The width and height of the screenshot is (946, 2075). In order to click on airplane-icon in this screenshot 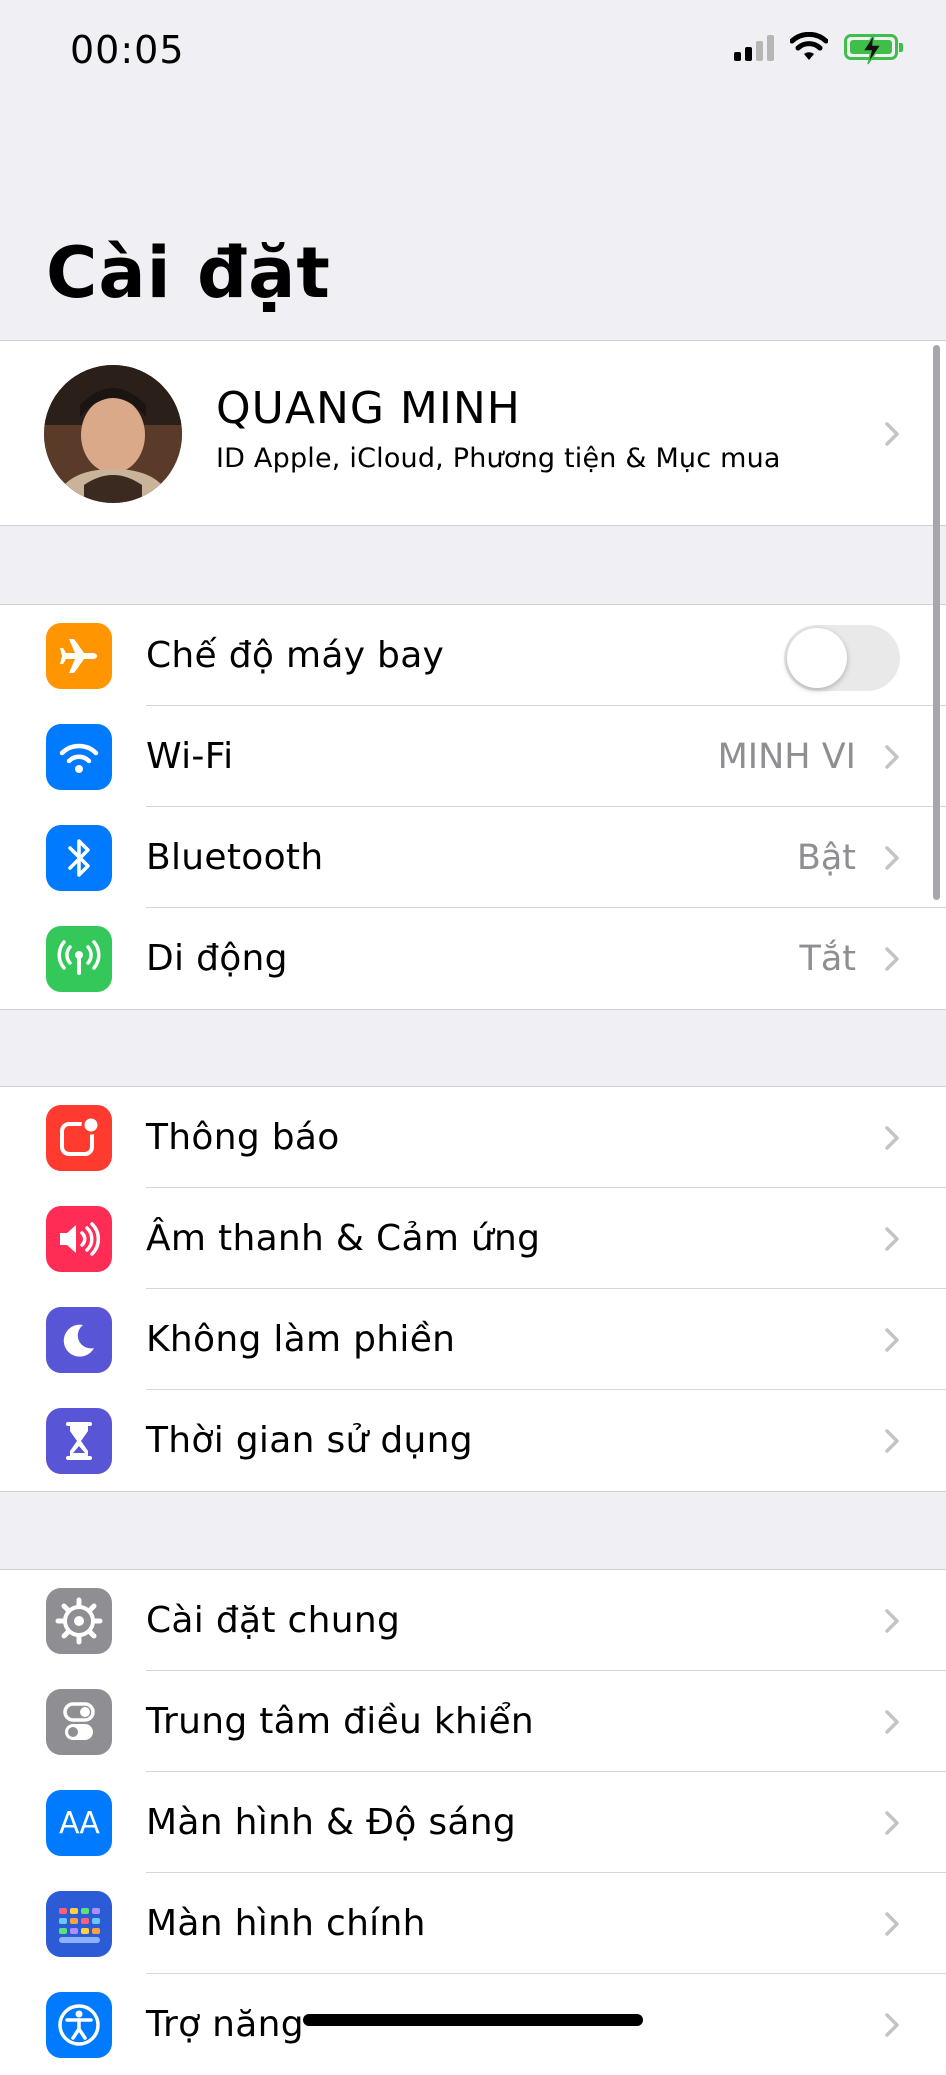, I will do `click(79, 656)`.